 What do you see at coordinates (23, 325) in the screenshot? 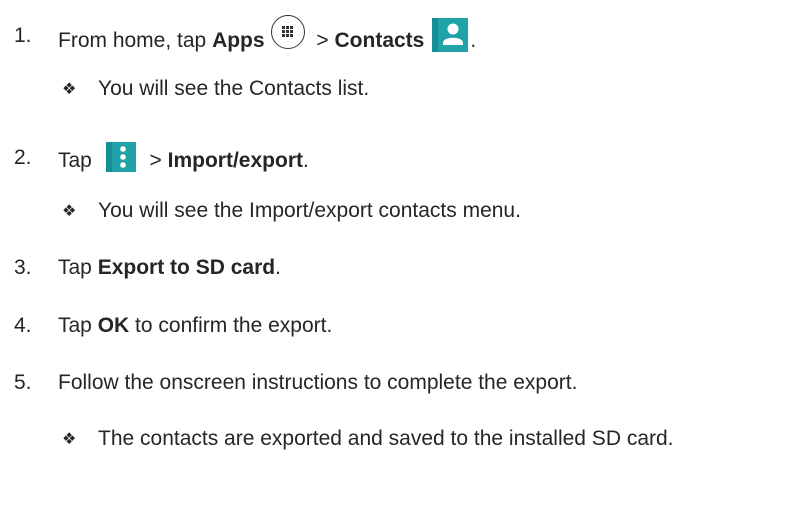
I see `step-number: 4.` at bounding box center [23, 325].